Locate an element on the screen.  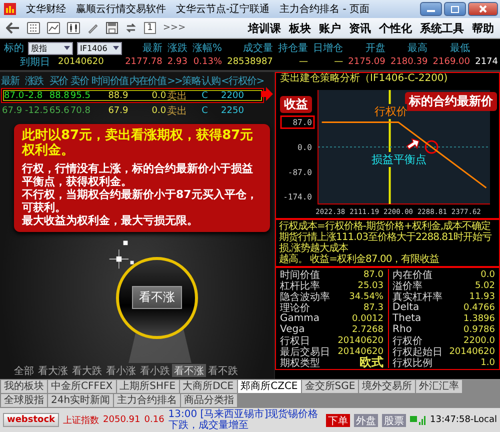
strategy-tab: 看小涨 is located at coordinates (121, 370).